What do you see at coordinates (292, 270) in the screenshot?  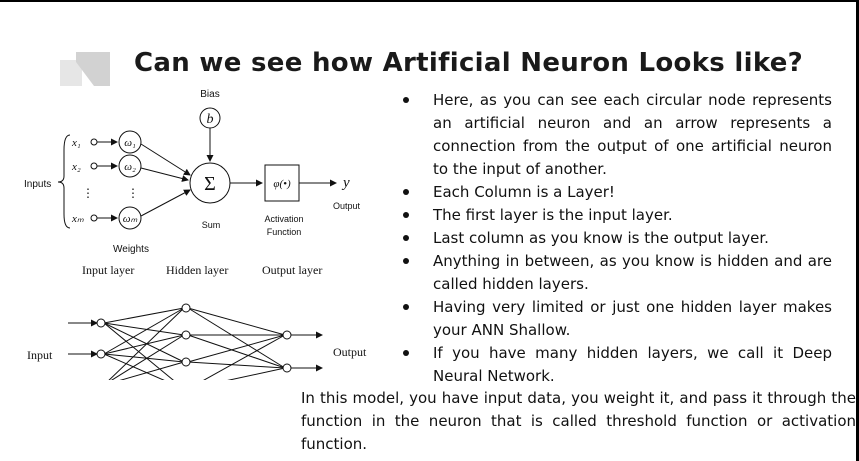 I see `output-layer-label: Output layer` at bounding box center [292, 270].